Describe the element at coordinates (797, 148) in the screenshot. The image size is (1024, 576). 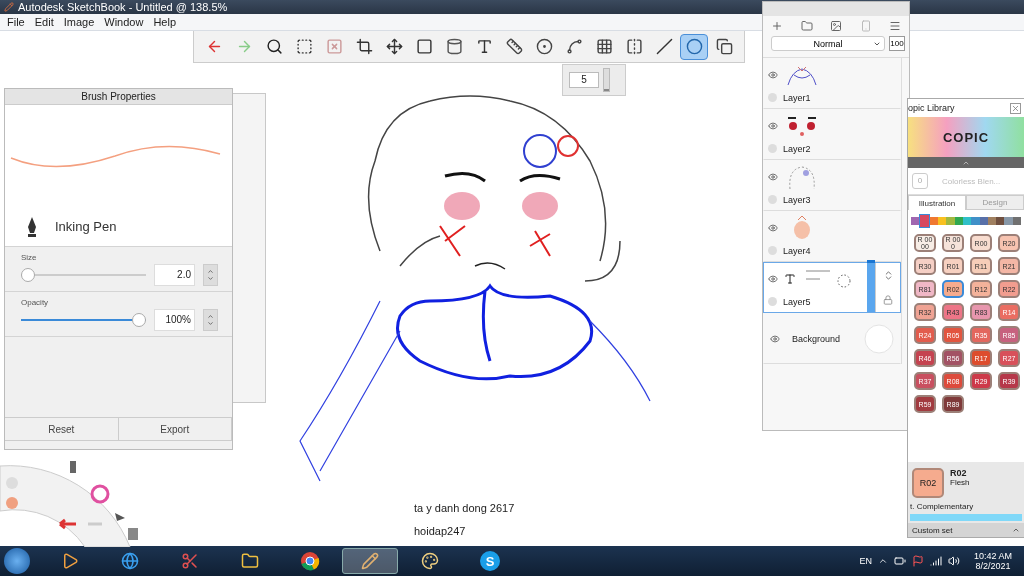
I see `layer-name: Layer2` at that location.